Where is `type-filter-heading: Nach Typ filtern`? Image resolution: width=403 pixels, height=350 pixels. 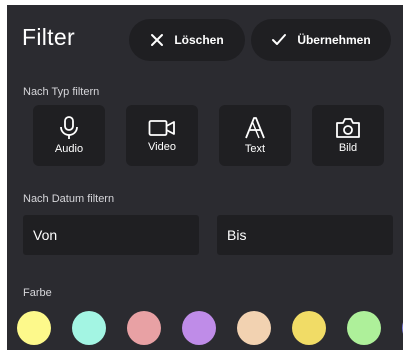 type-filter-heading: Nach Typ filtern is located at coordinates (61, 92).